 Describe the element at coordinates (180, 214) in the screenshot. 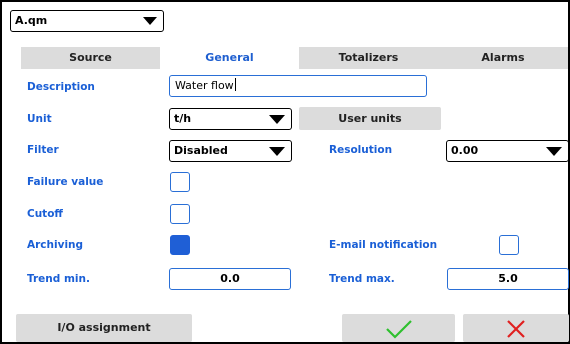

I see `cutoff-checkbox` at that location.